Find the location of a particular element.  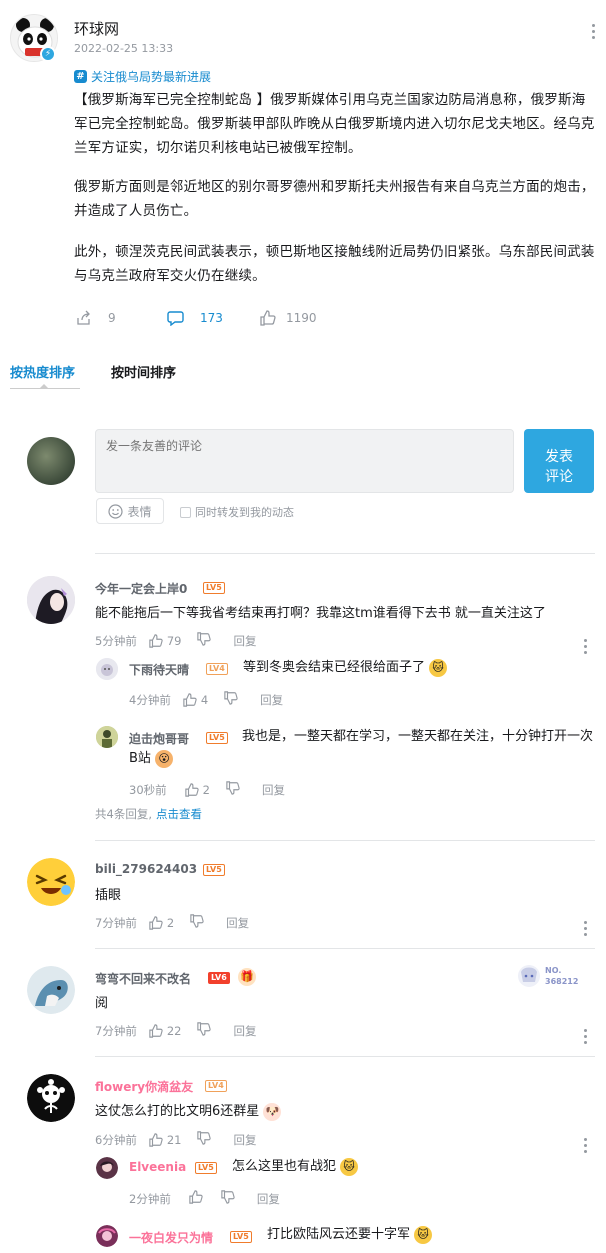

sticker-icon: 😮 is located at coordinates (164, 758).